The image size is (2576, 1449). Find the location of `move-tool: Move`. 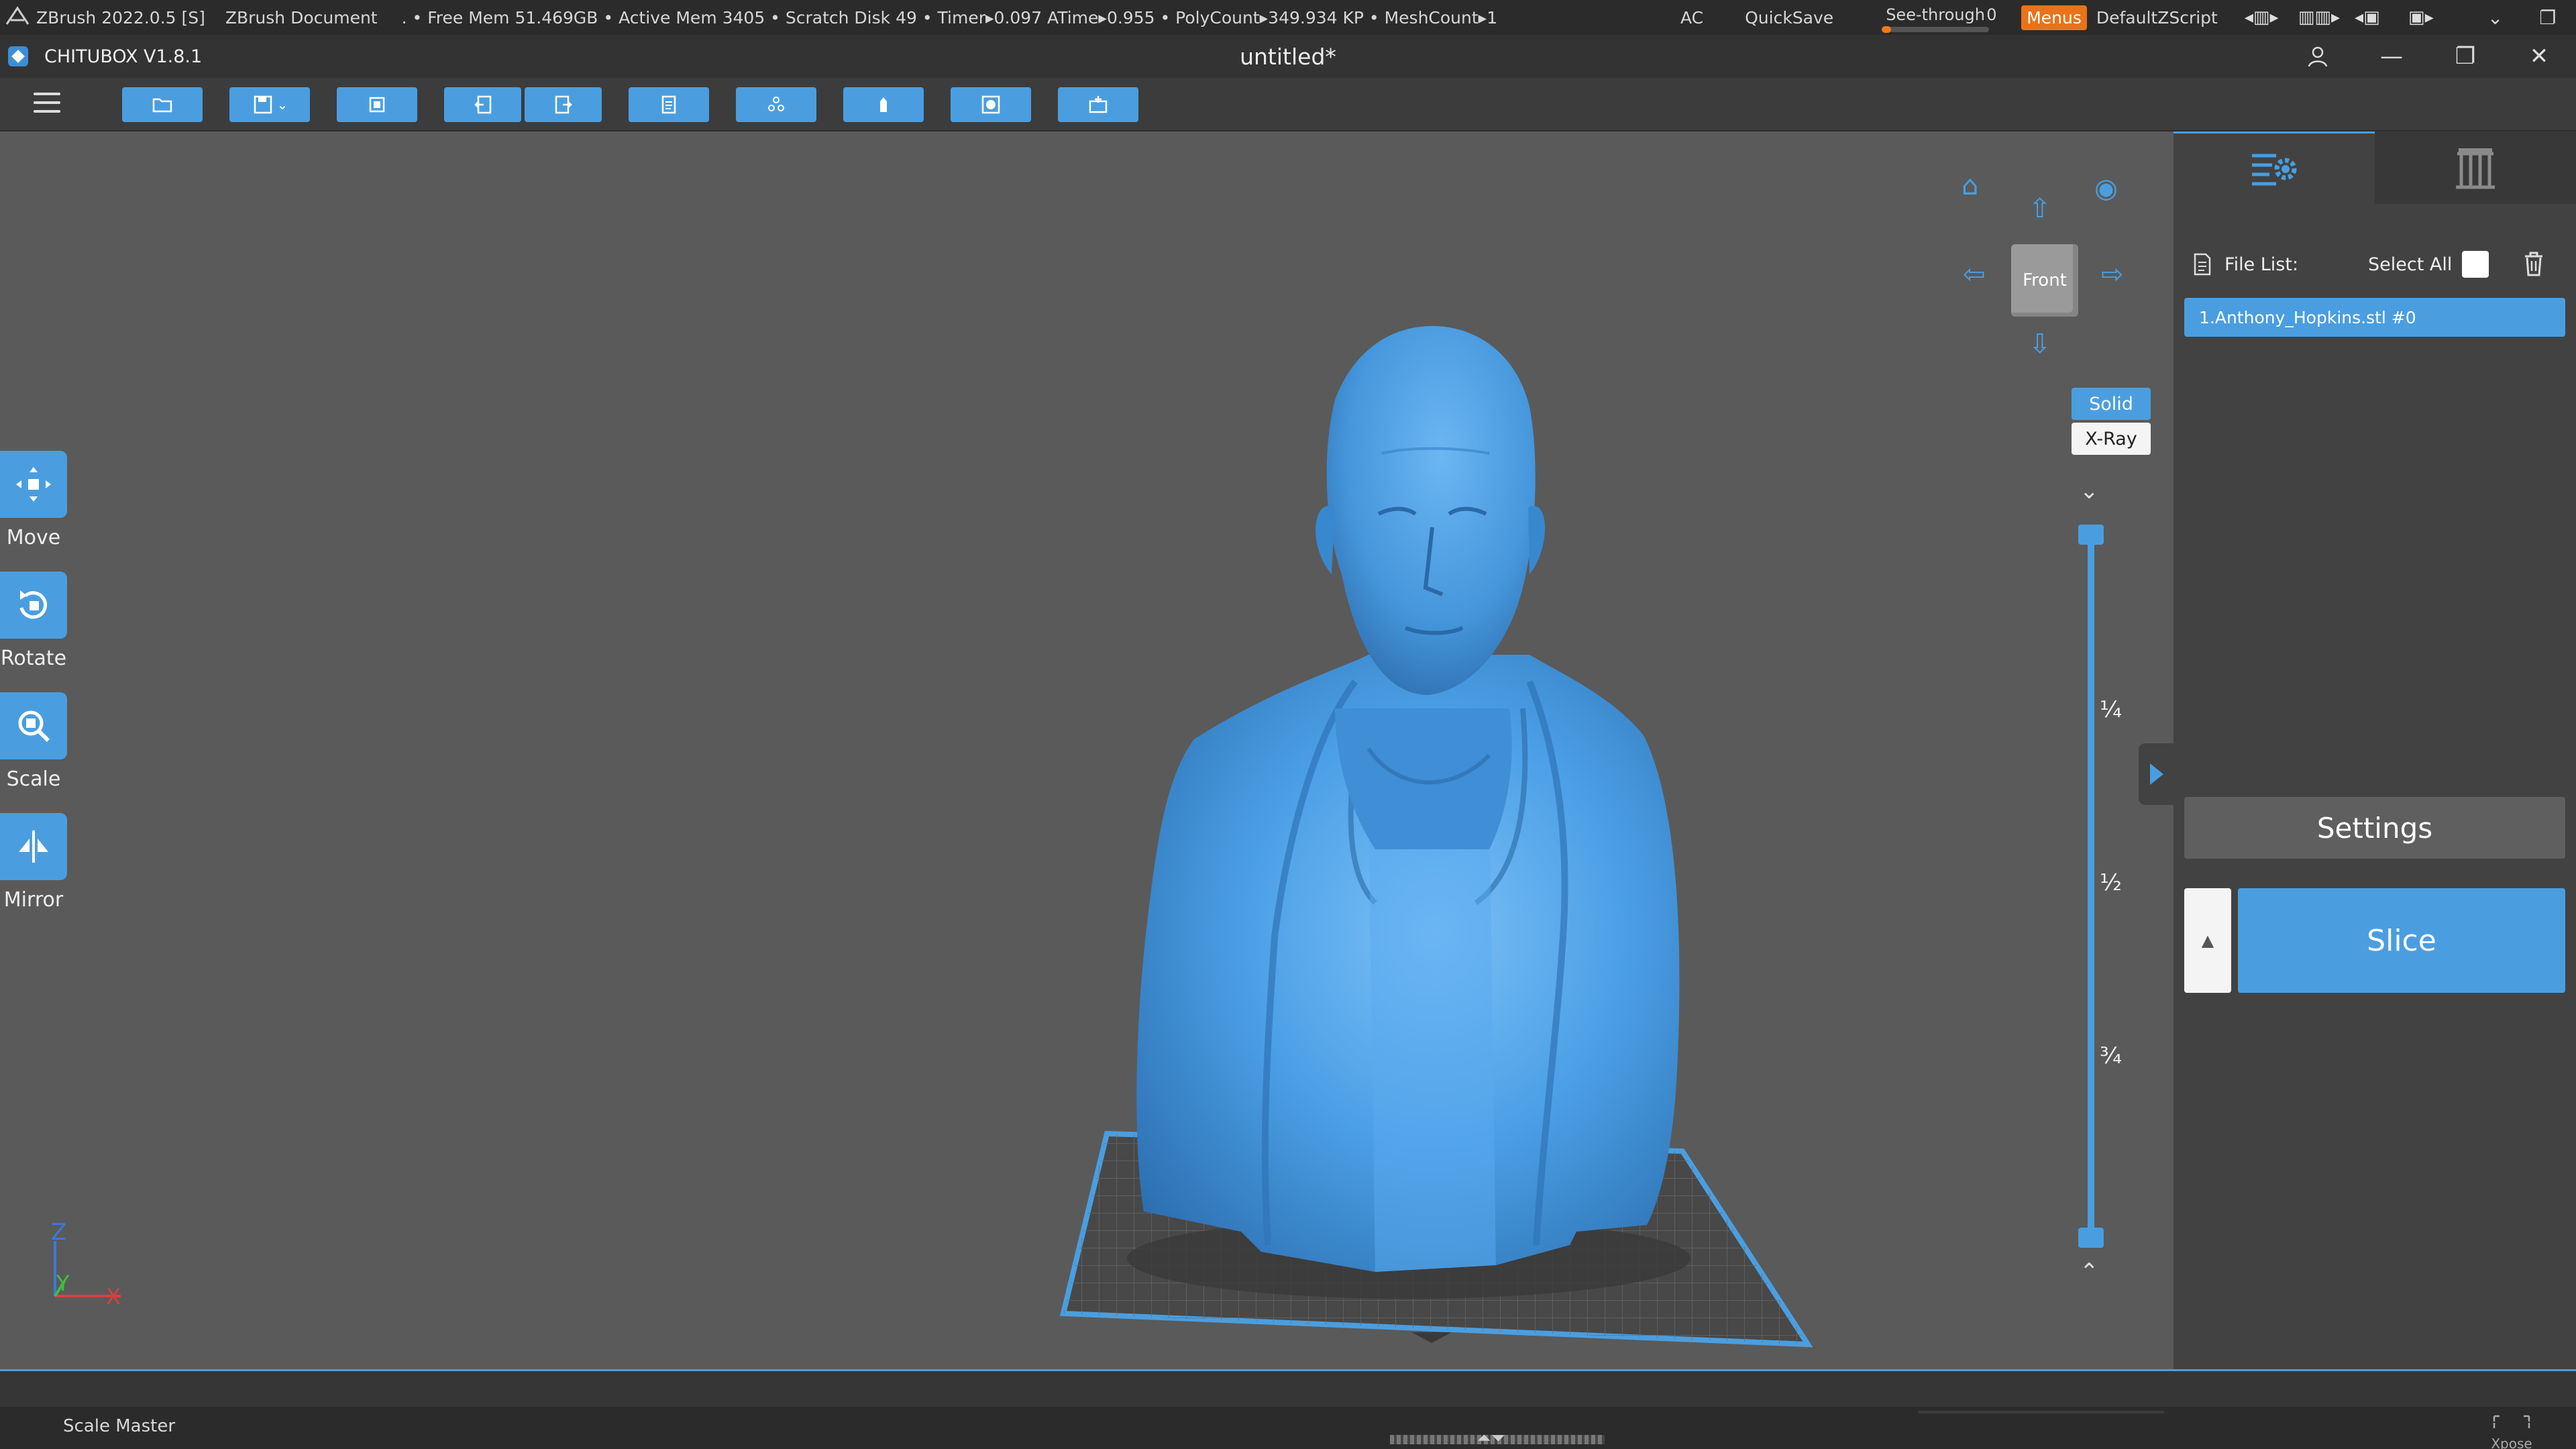

move-tool: Move is located at coordinates (33, 500).